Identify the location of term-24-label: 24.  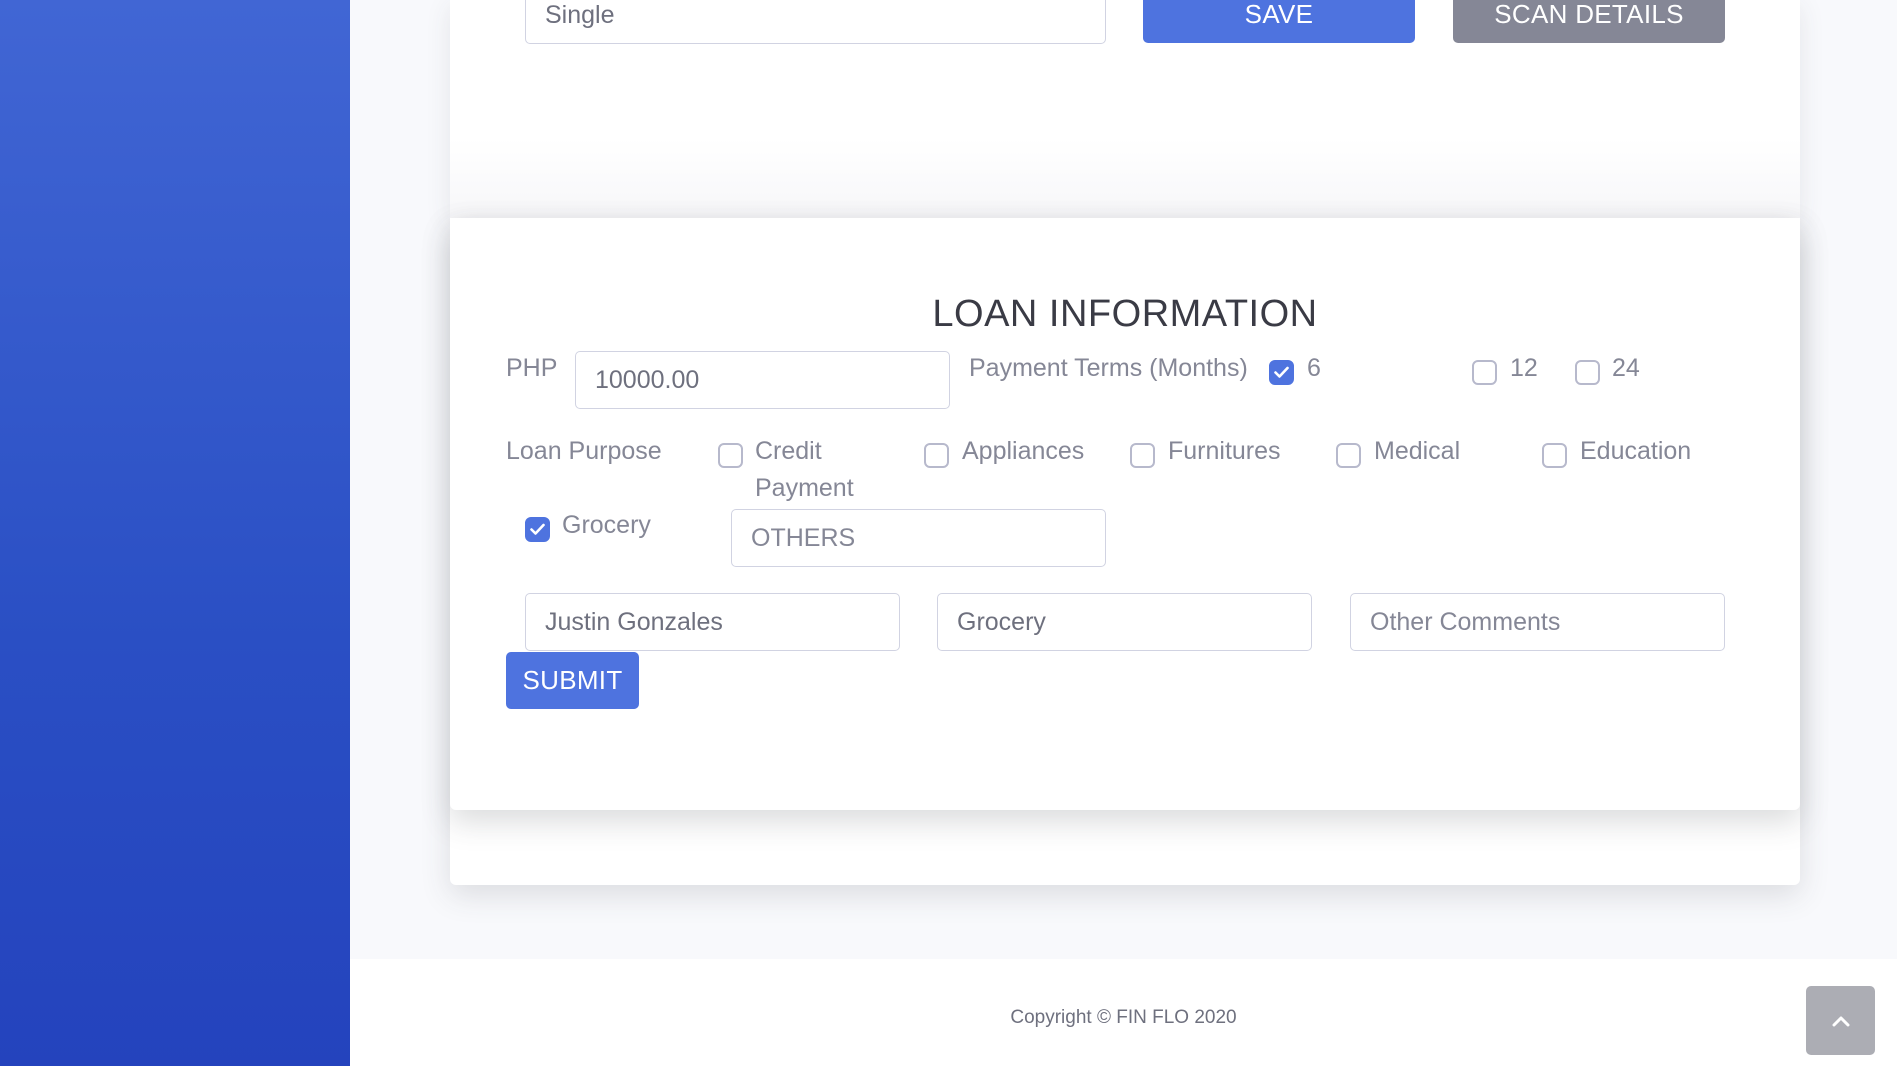
(1626, 368).